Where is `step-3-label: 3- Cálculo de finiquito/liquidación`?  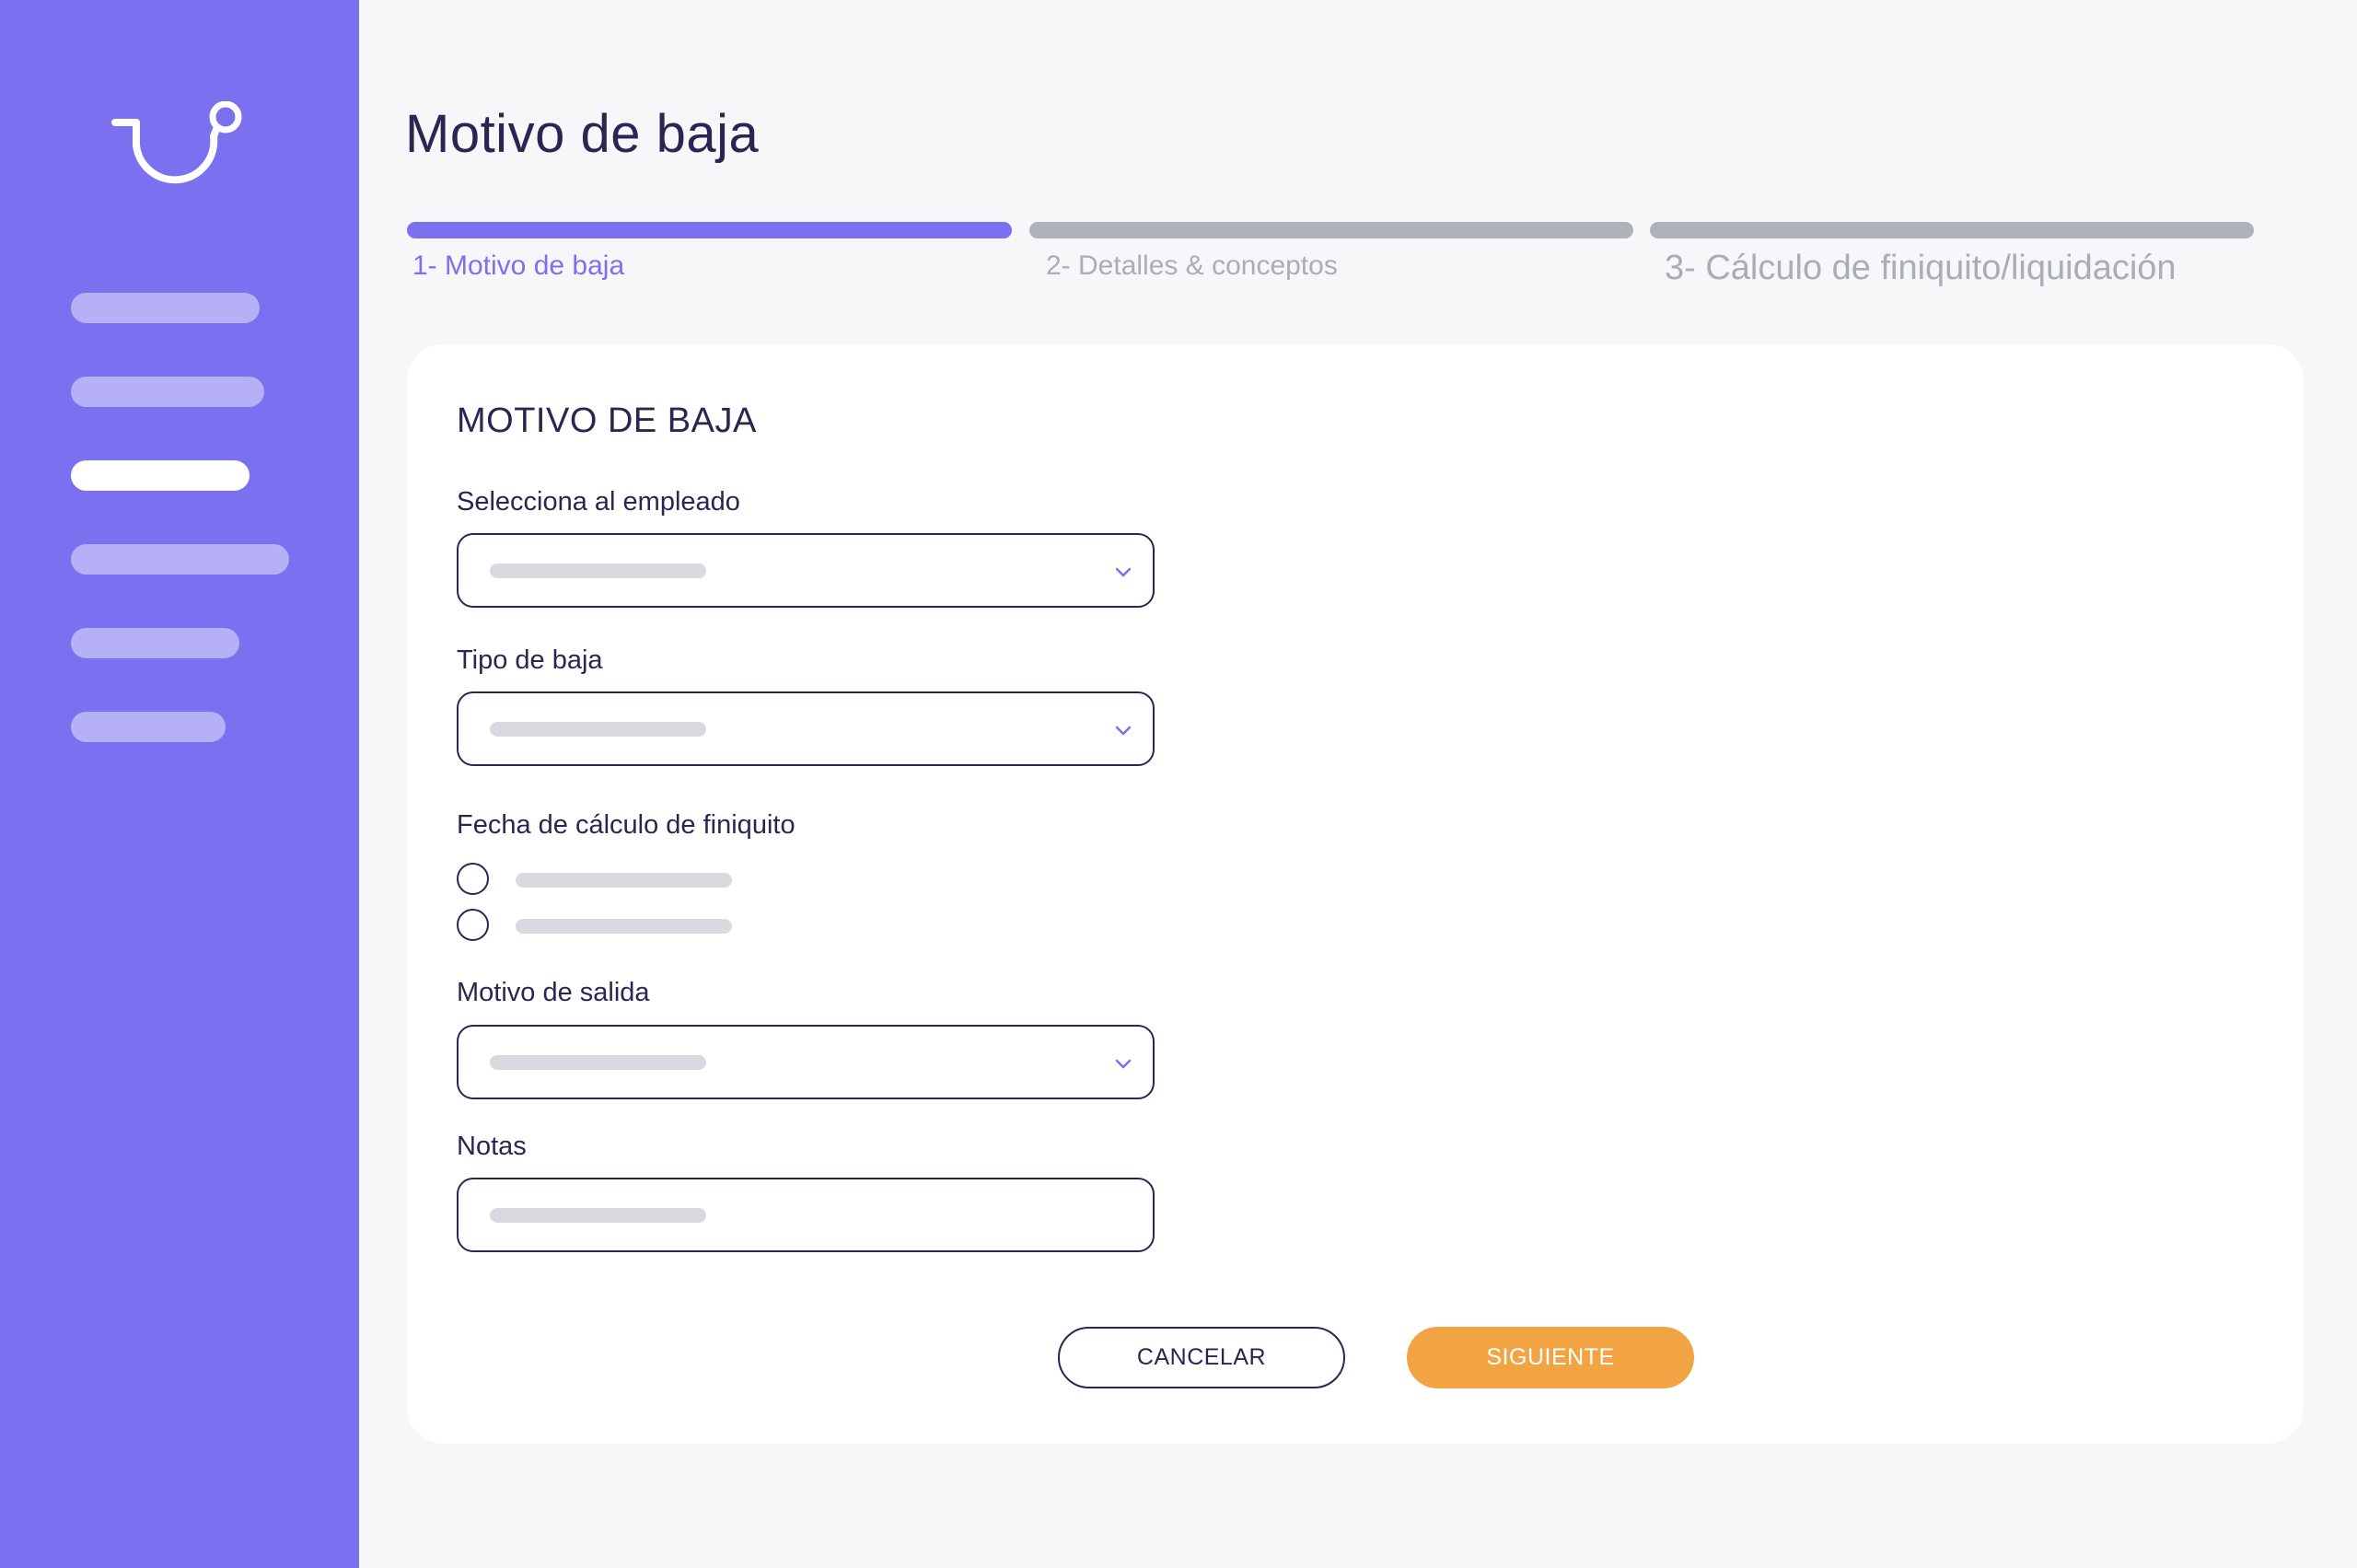
step-3-label: 3- Cálculo de finiquito/liquidación is located at coordinates (1921, 268).